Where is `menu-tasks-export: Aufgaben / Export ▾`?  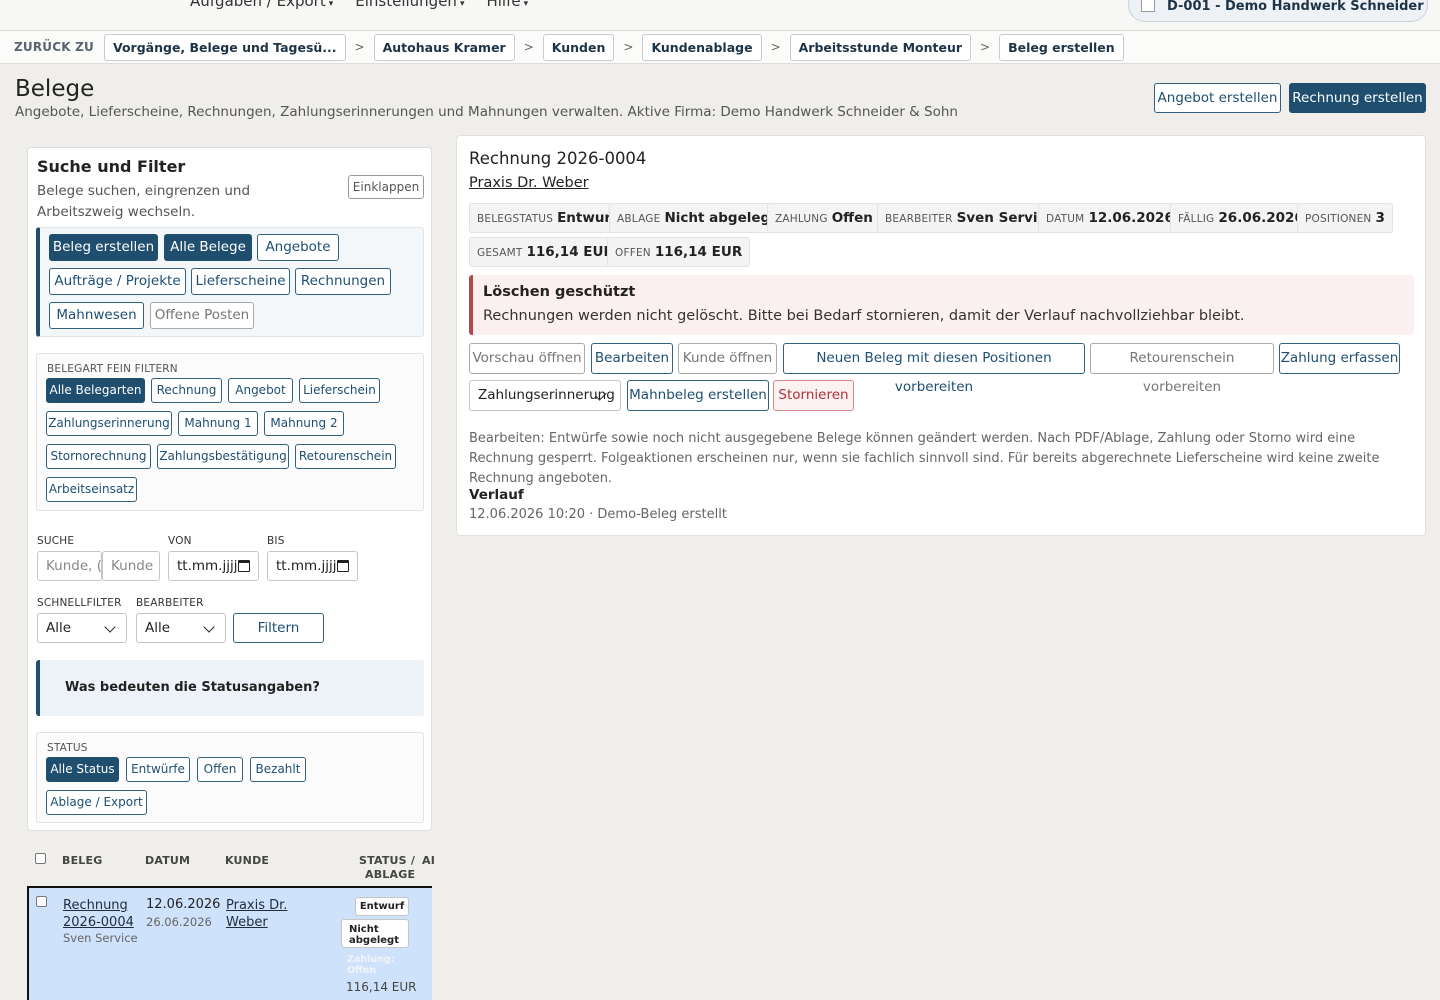
menu-tasks-export: Aufgaben / Export ▾ is located at coordinates (261, 5).